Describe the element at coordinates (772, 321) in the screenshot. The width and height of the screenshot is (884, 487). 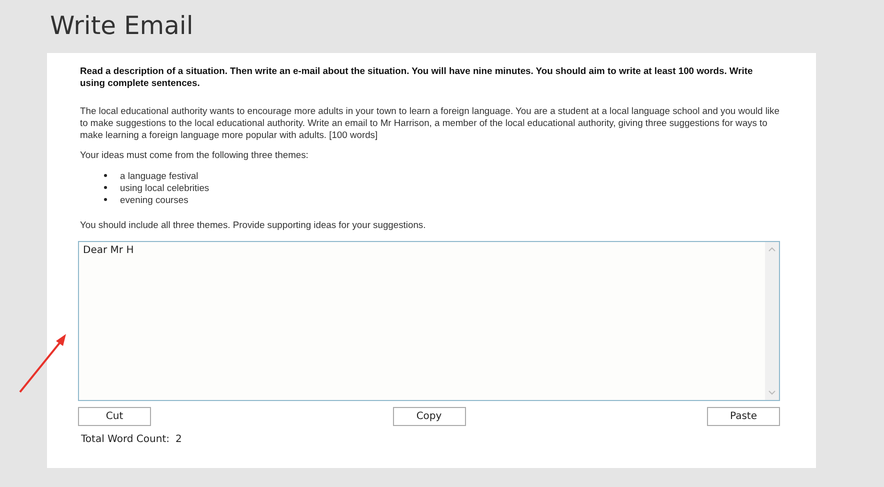
I see `scrollbar` at that location.